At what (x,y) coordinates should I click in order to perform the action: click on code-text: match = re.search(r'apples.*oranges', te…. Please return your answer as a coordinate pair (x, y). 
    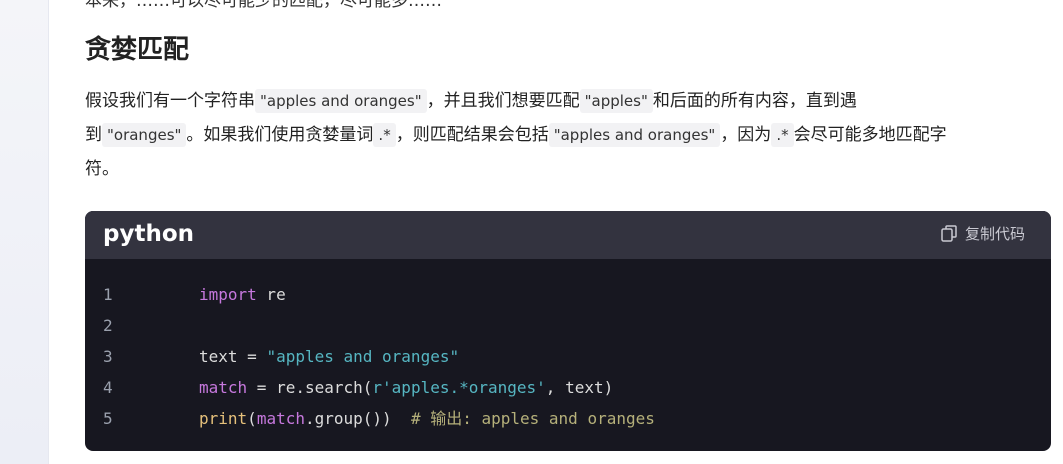
    Looking at the image, I should click on (406, 387).